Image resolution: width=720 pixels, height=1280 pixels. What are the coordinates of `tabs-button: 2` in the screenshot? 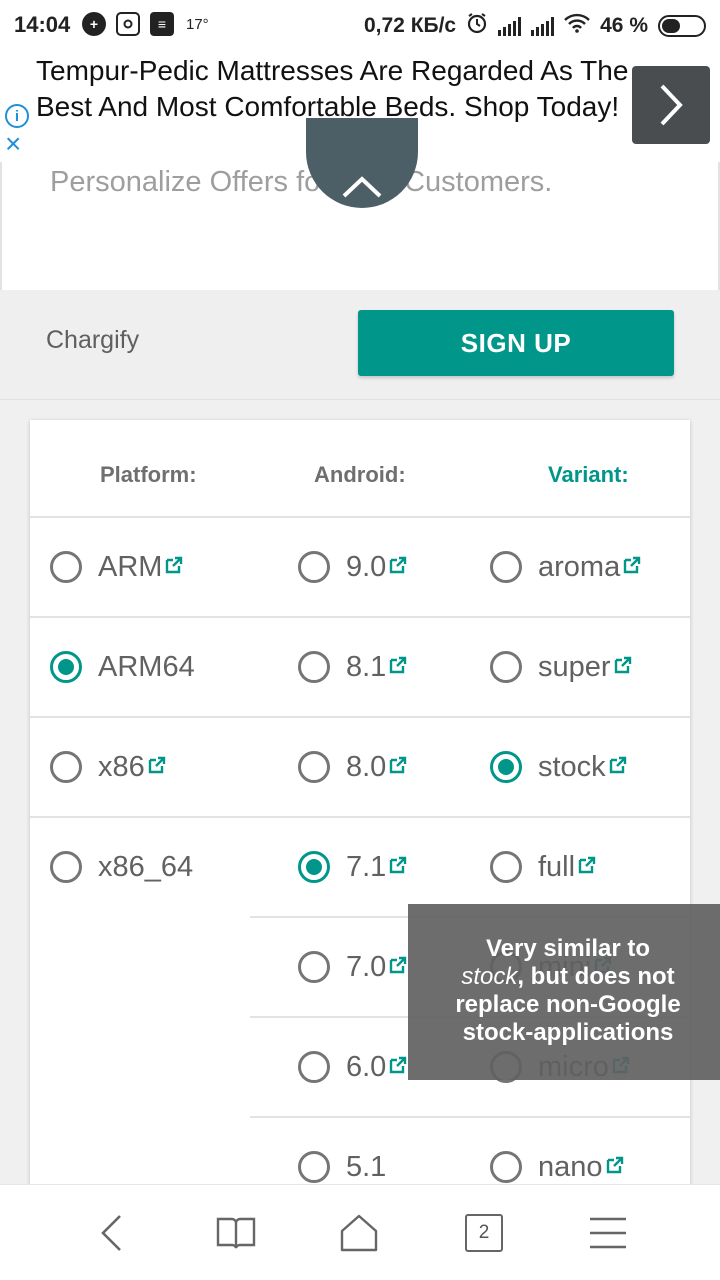 It's located at (484, 1233).